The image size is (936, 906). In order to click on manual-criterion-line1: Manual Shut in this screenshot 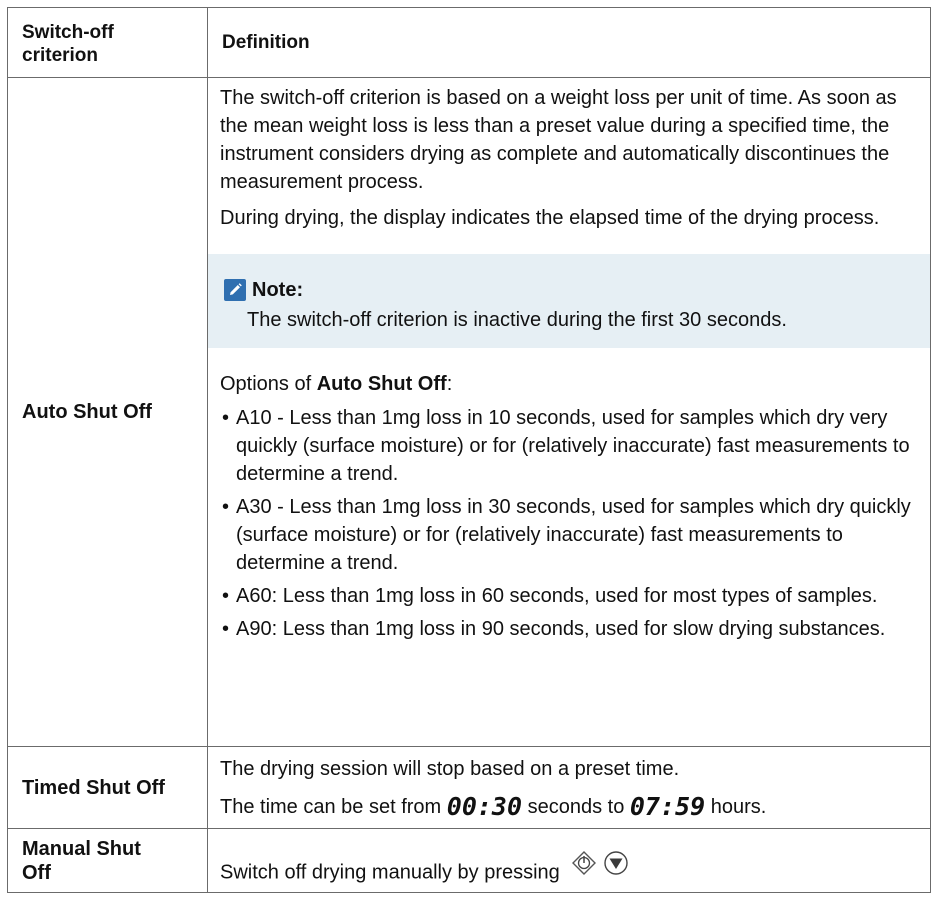, I will do `click(81, 848)`.